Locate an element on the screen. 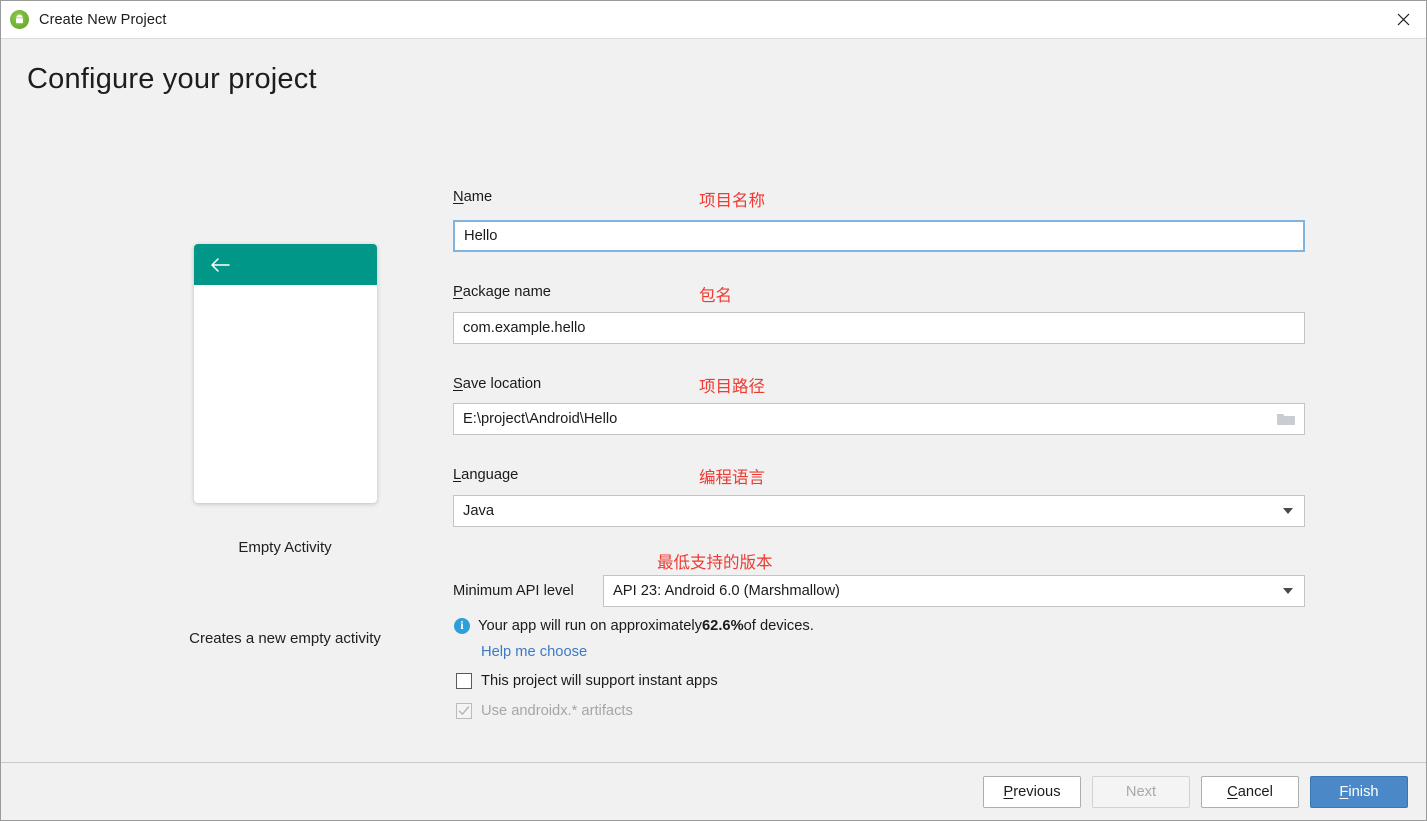 Image resolution: width=1427 pixels, height=821 pixels. template-description: Creates a new empty activity is located at coordinates (285, 638).